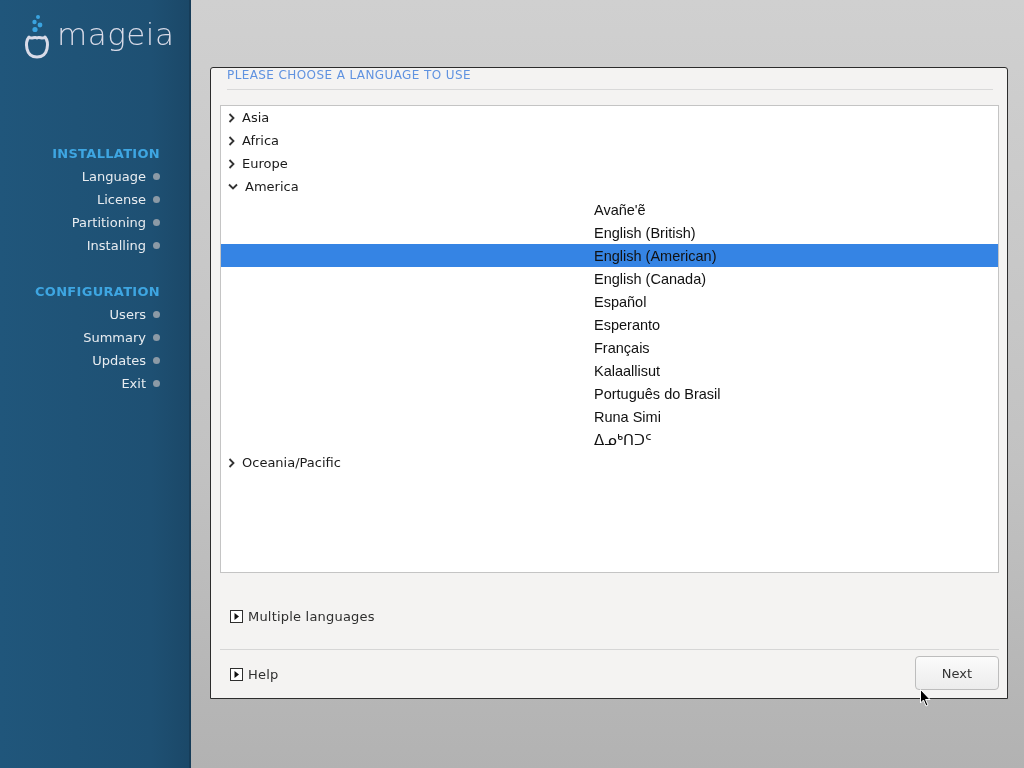  Describe the element at coordinates (609, 232) in the screenshot. I see `language-option: English (British)` at that location.